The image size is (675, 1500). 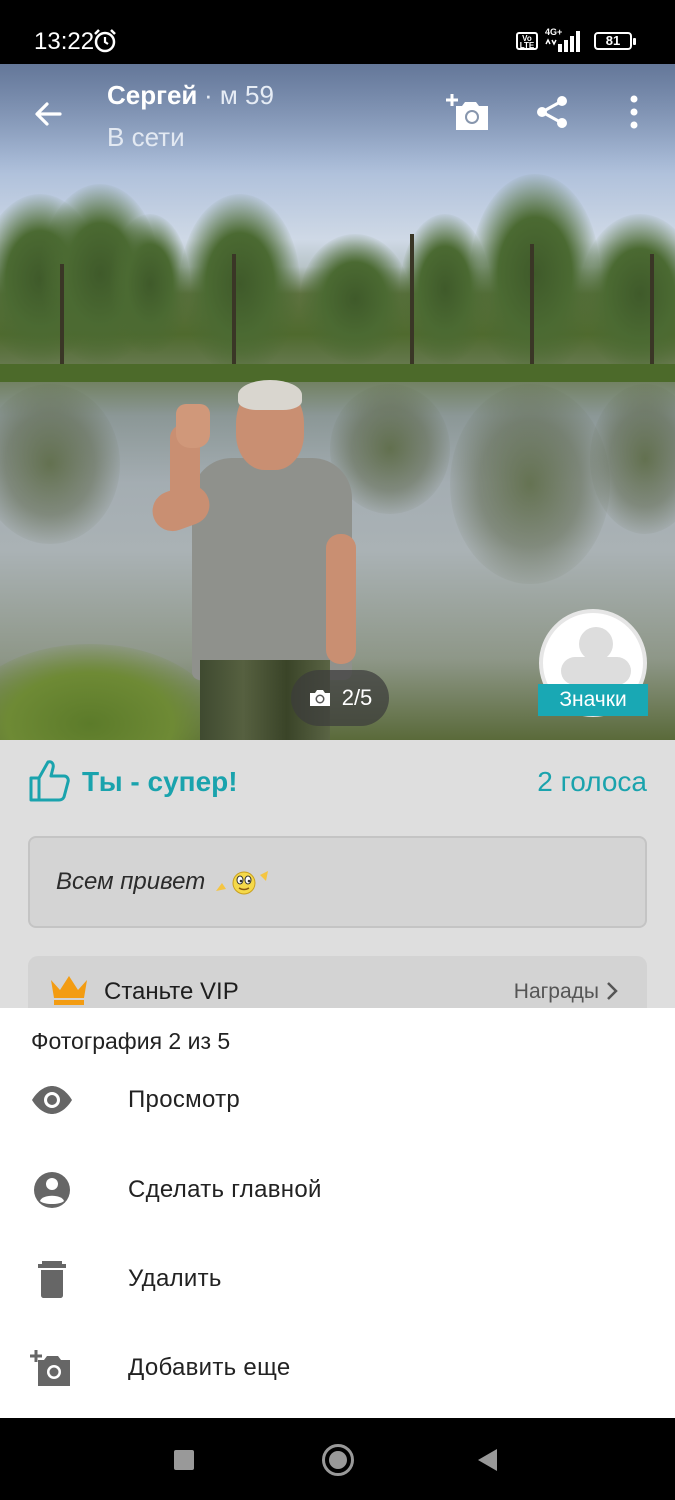 I want to click on home-button, so click(x=338, y=1460).